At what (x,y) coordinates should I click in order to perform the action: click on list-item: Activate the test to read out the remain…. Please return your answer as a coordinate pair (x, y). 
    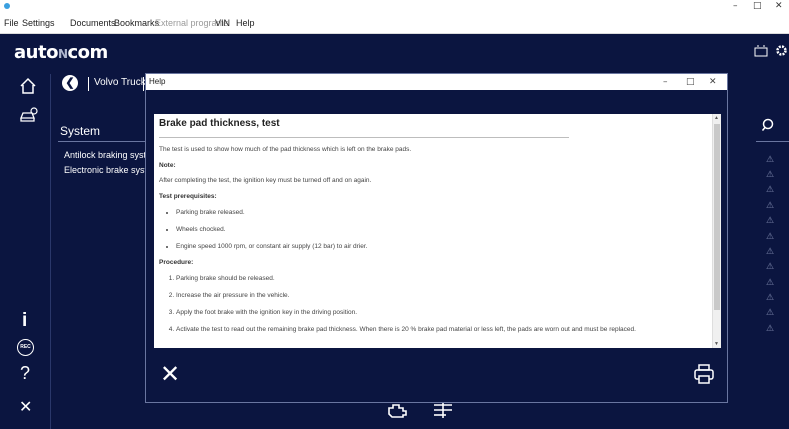
    Looking at the image, I should click on (442, 330).